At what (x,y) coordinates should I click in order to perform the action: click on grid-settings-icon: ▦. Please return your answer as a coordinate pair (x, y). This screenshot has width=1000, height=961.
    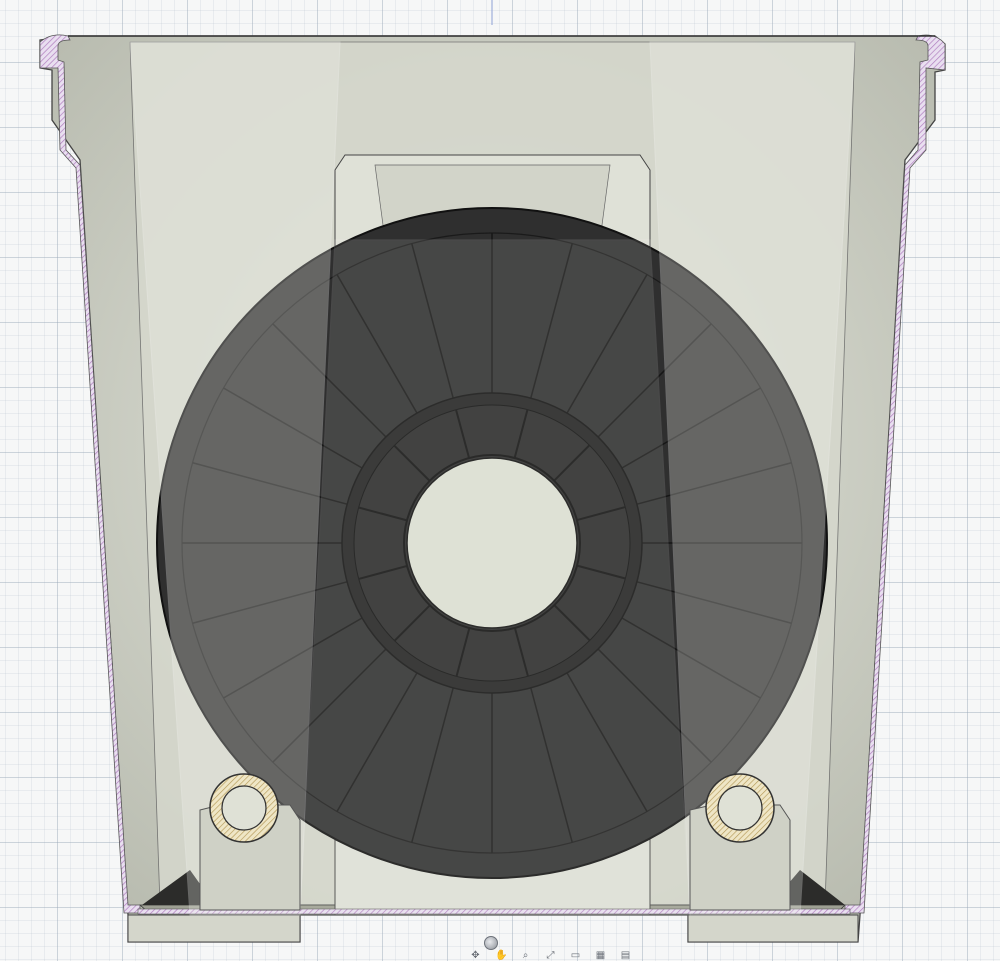
    Looking at the image, I should click on (600, 956).